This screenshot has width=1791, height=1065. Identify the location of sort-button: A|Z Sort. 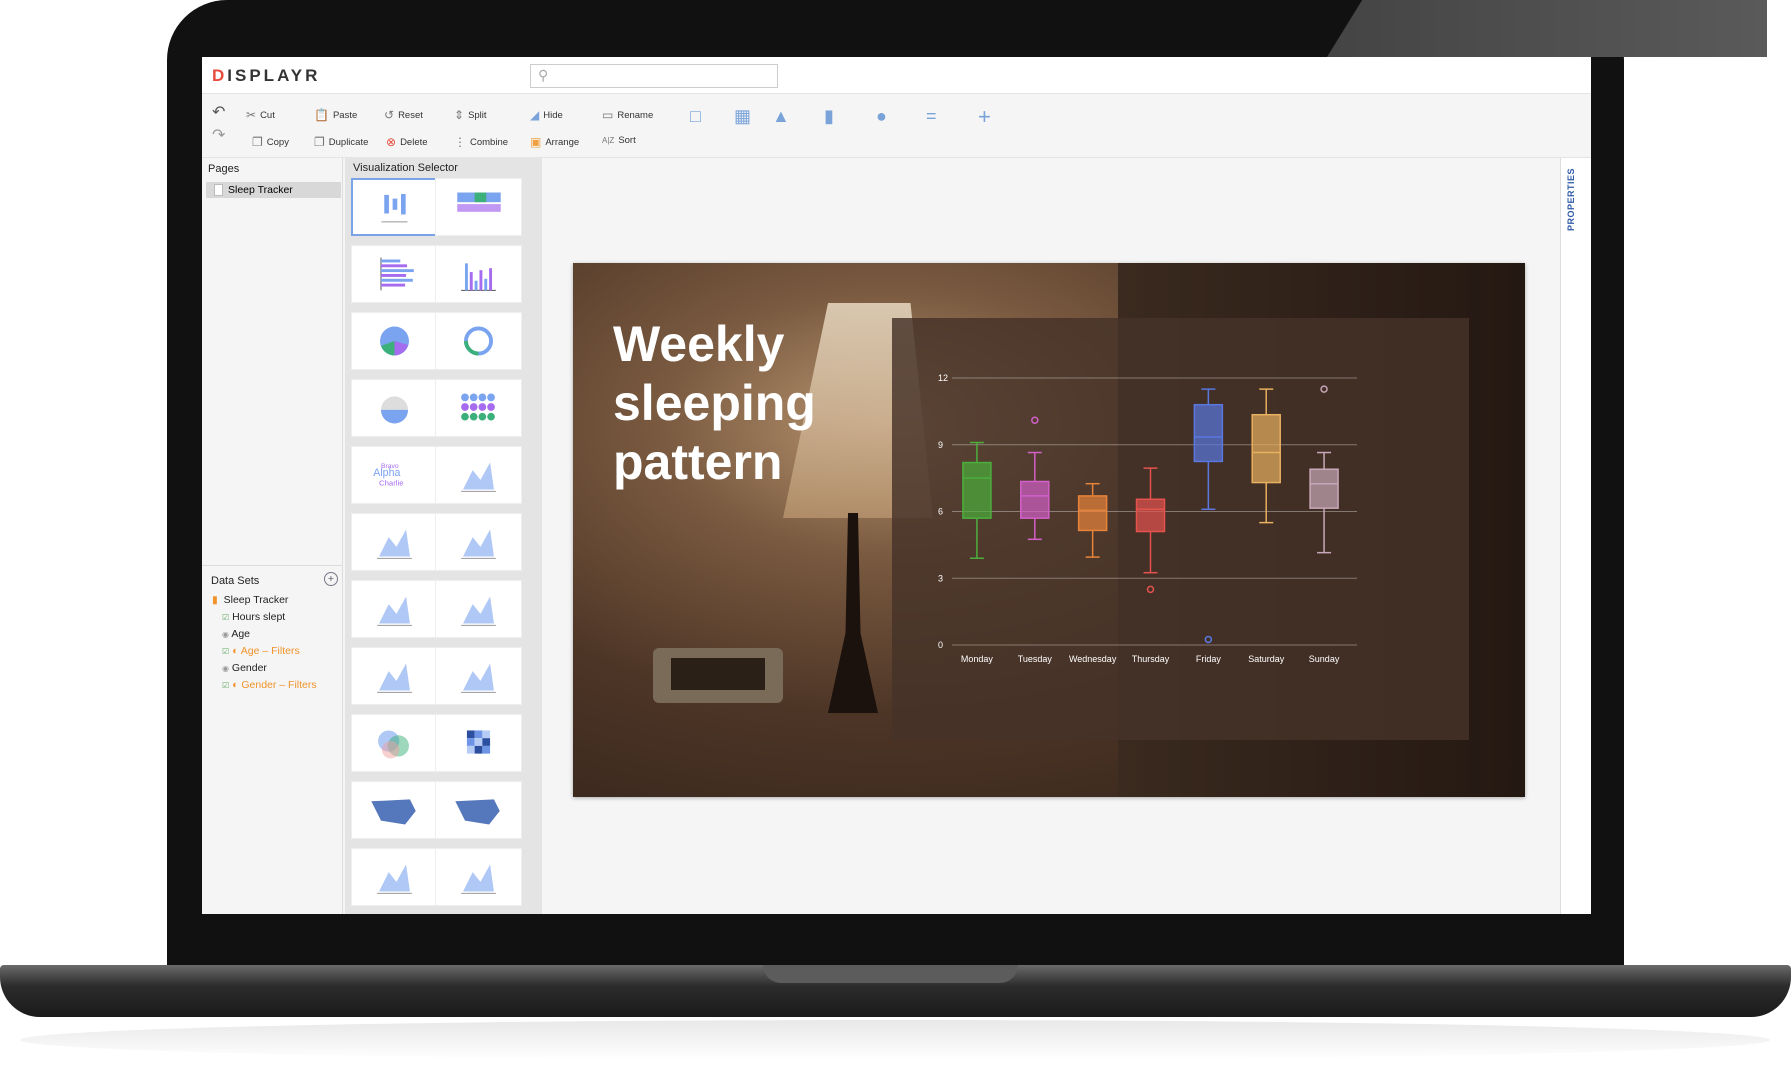
(619, 140).